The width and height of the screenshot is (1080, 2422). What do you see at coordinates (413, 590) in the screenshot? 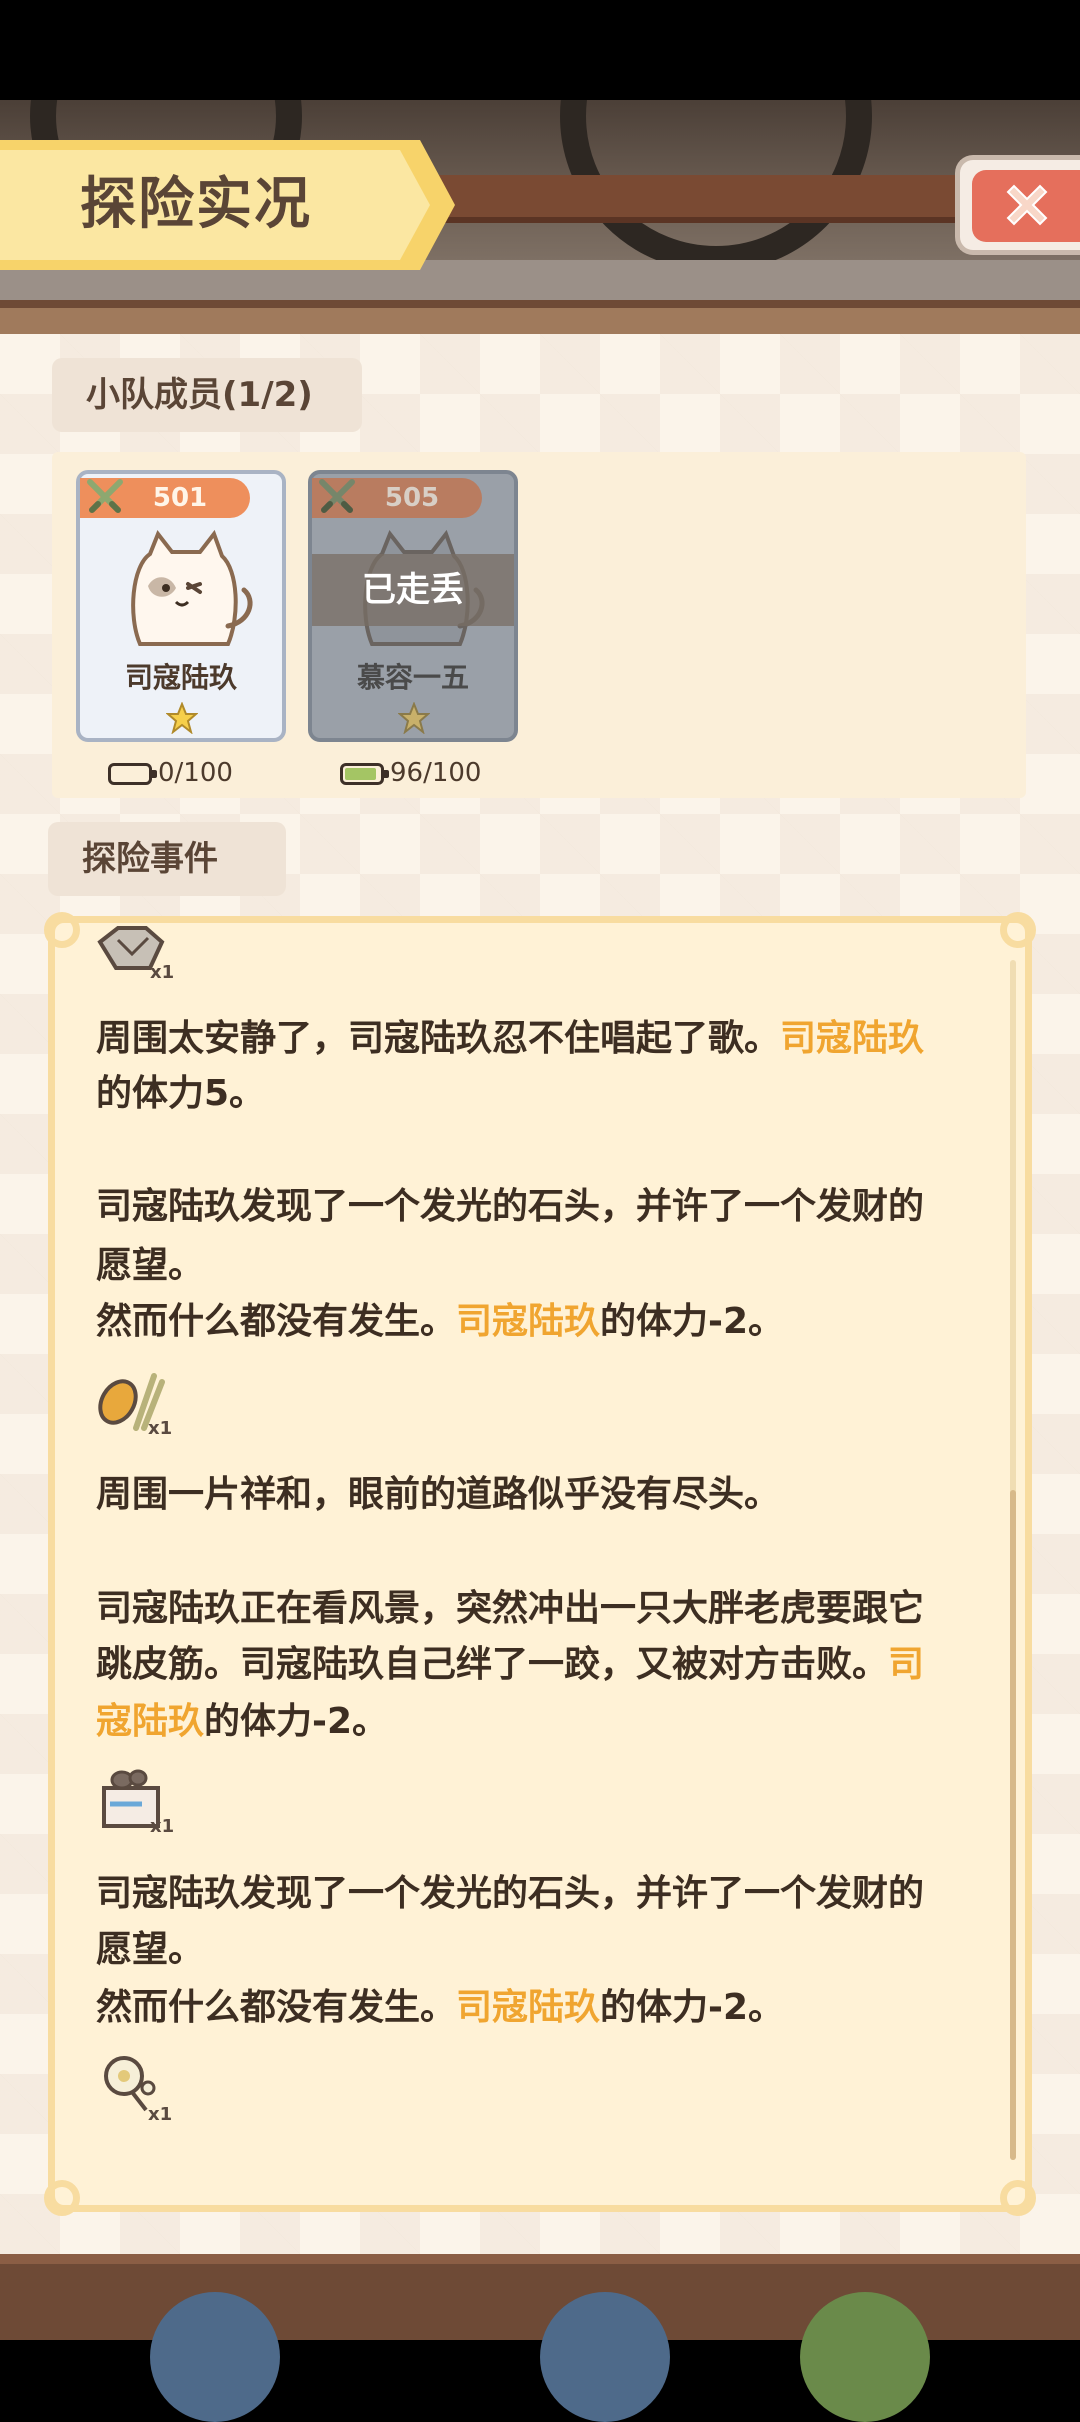
I see `member-status: 已走丢` at bounding box center [413, 590].